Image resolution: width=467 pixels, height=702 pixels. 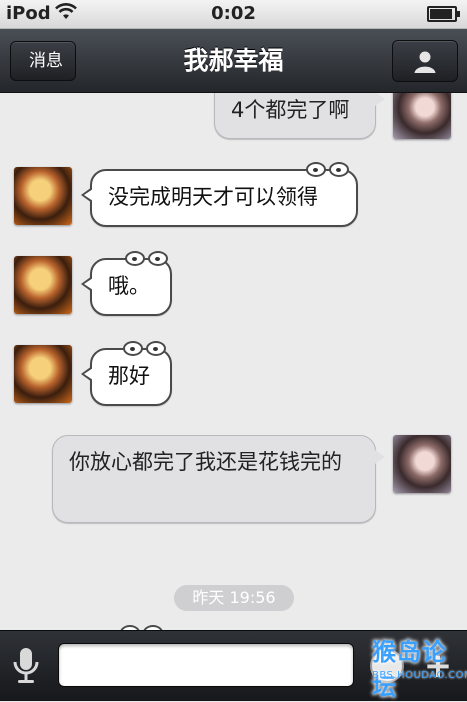 I want to click on message-text: 4个都完了啊, so click(x=290, y=110).